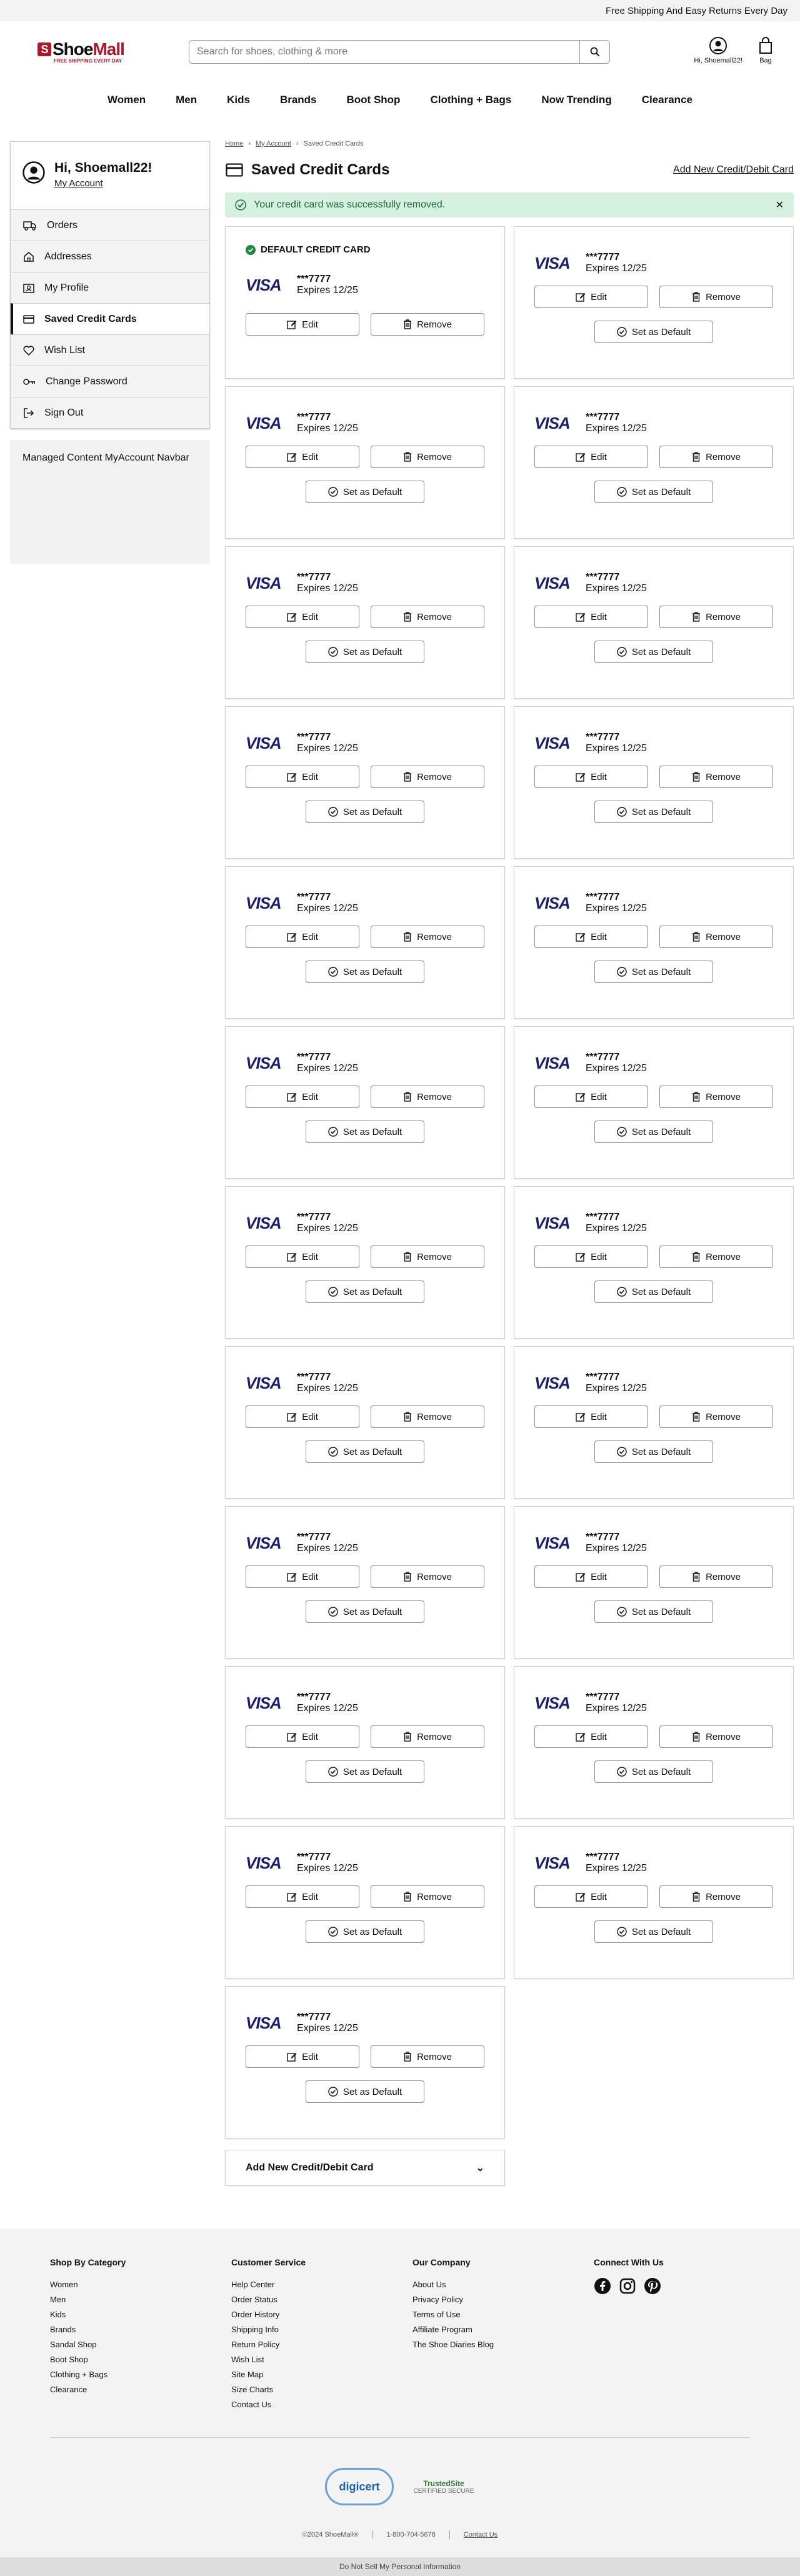  I want to click on digicert-badge: digicert, so click(359, 2486).